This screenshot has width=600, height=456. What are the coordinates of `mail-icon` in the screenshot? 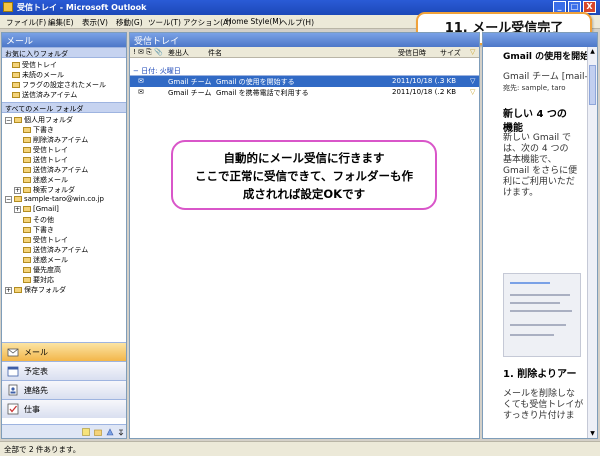 It's located at (13, 352).